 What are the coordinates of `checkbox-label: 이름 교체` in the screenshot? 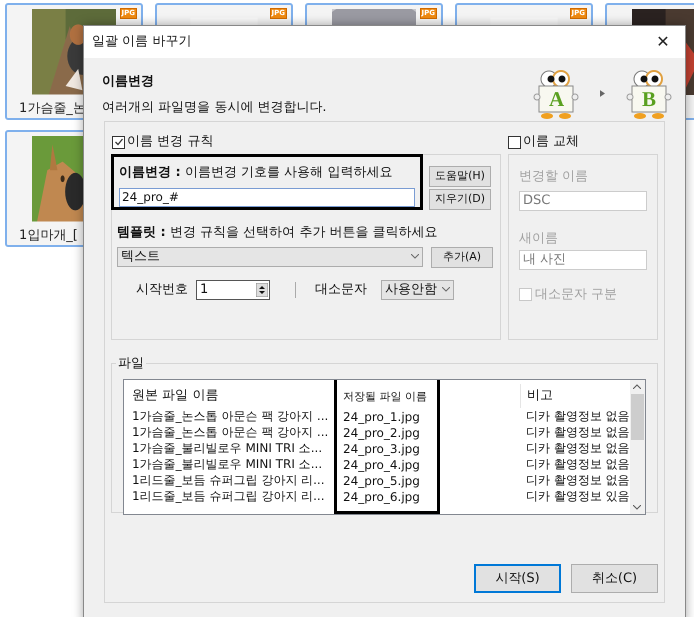 It's located at (551, 142).